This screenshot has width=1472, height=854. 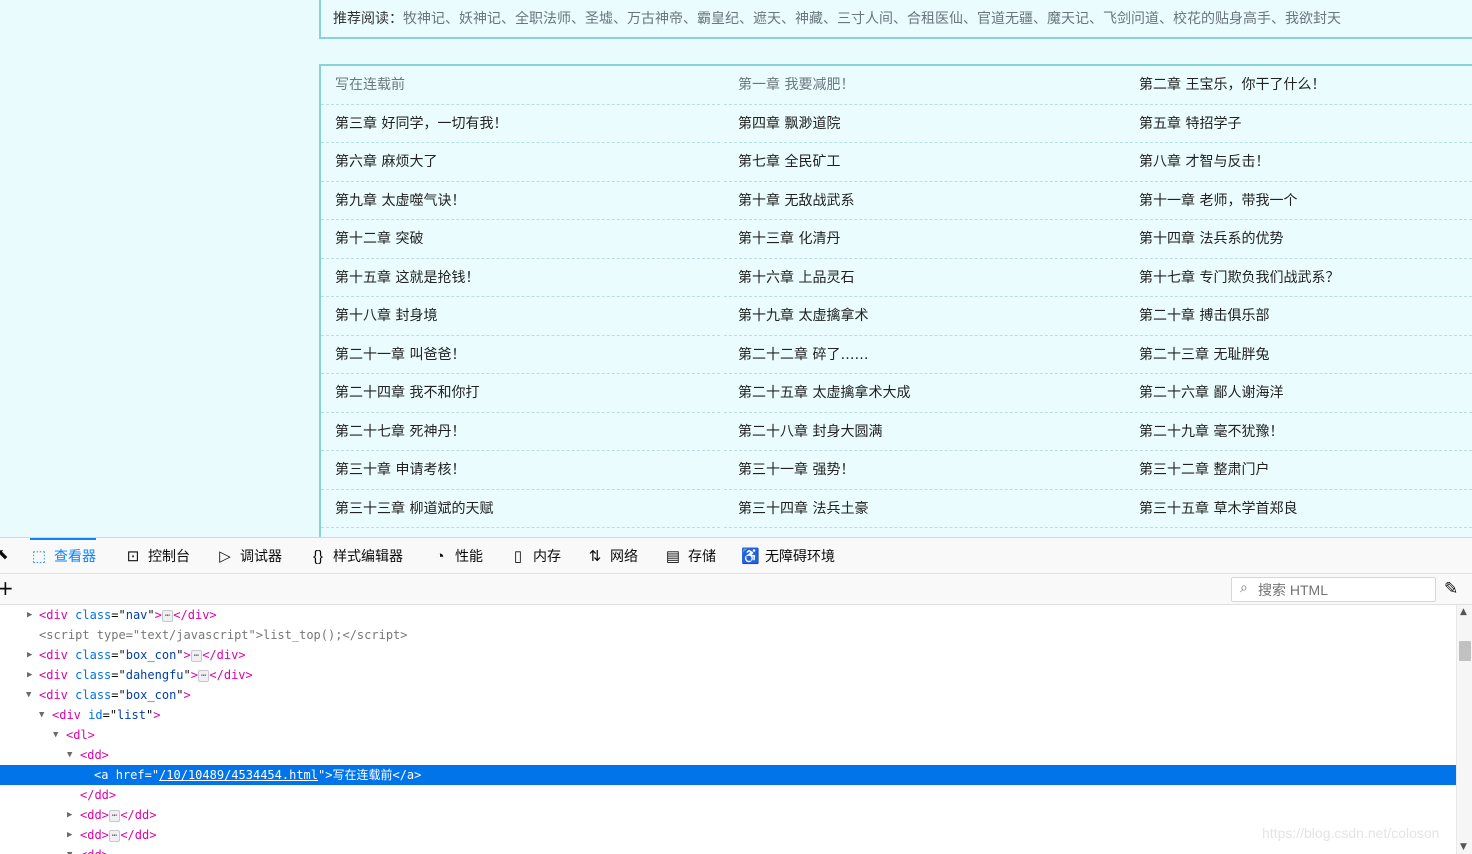 What do you see at coordinates (1298, 509) in the screenshot?
I see `chapter-link: 第三十五章 草木学首郑良` at bounding box center [1298, 509].